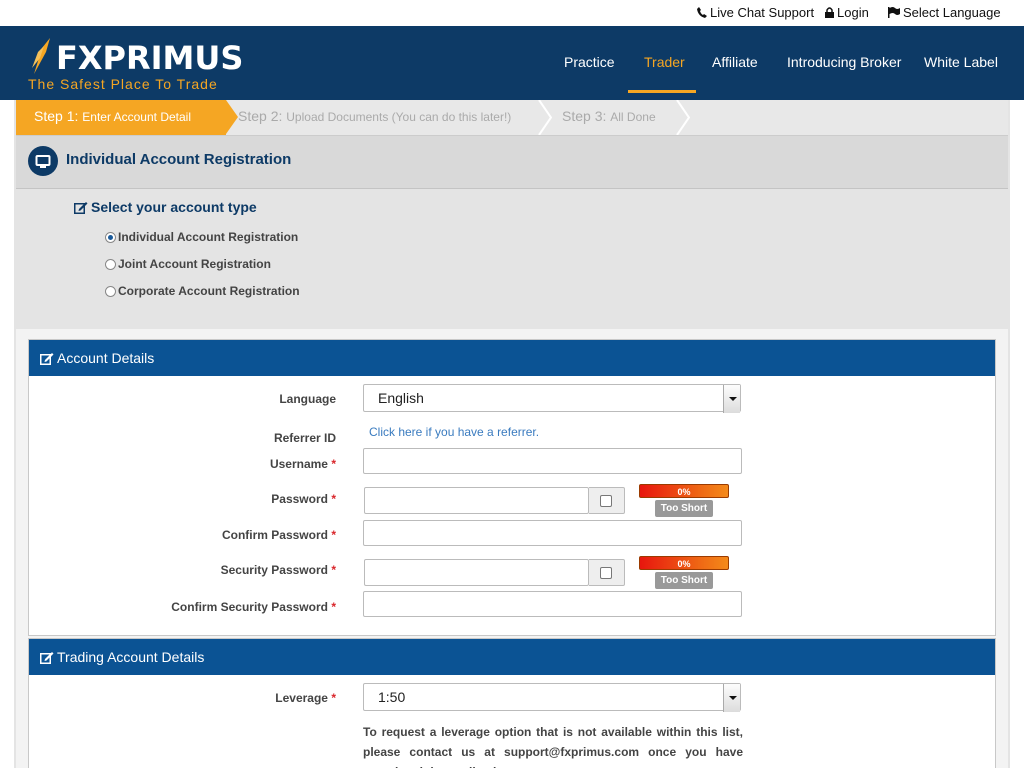 The height and width of the screenshot is (768, 1024). Describe the element at coordinates (829, 12) in the screenshot. I see `lock-icon` at that location.